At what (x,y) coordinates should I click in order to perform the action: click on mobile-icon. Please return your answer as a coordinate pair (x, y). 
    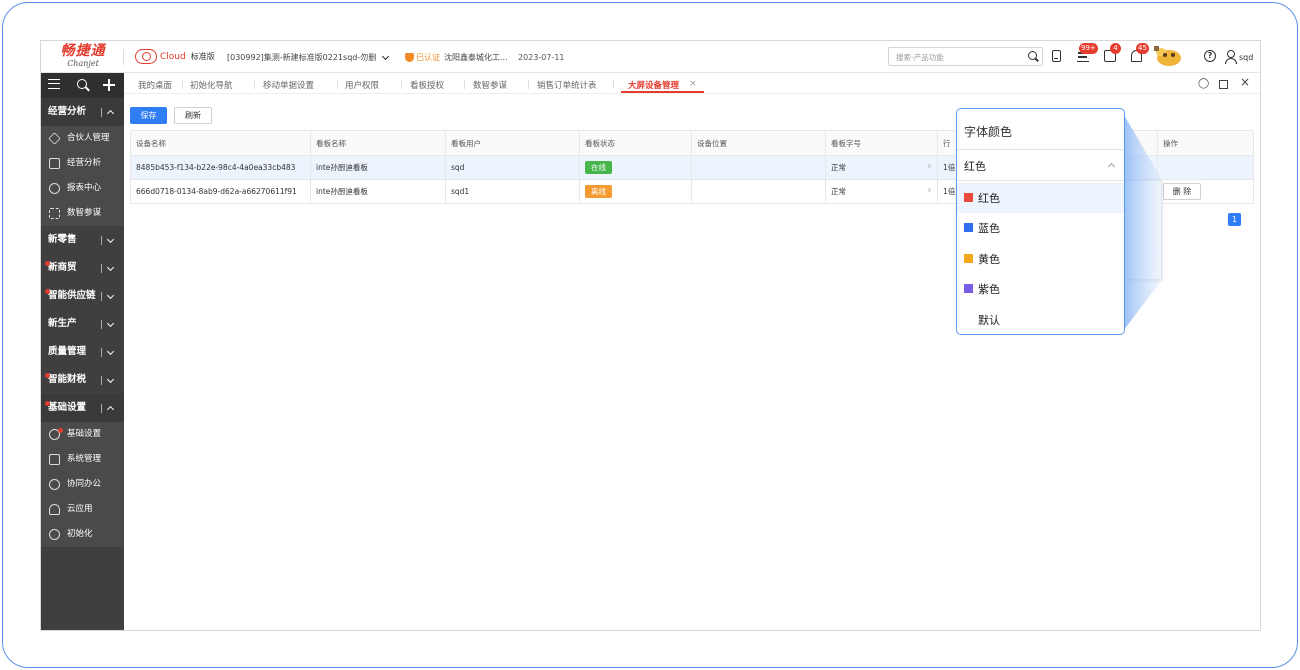
    Looking at the image, I should click on (1056, 56).